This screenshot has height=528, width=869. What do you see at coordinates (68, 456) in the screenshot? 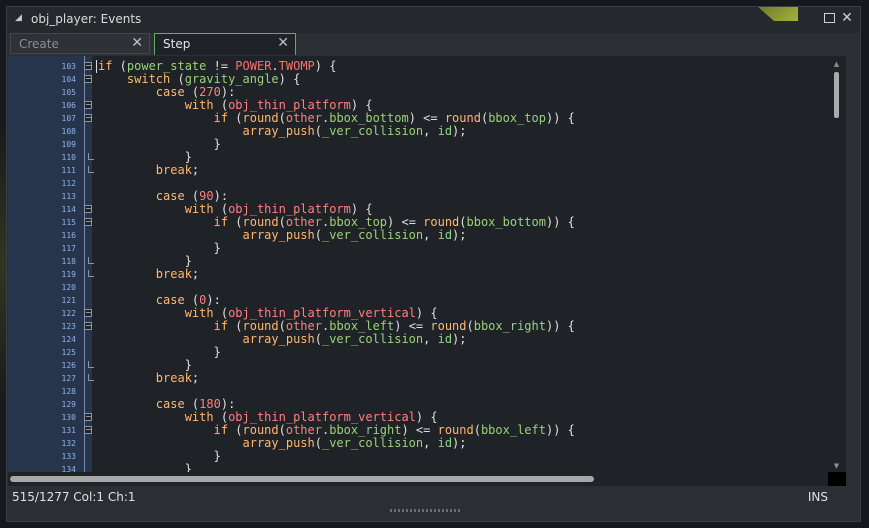
I see `line-number: 133` at bounding box center [68, 456].